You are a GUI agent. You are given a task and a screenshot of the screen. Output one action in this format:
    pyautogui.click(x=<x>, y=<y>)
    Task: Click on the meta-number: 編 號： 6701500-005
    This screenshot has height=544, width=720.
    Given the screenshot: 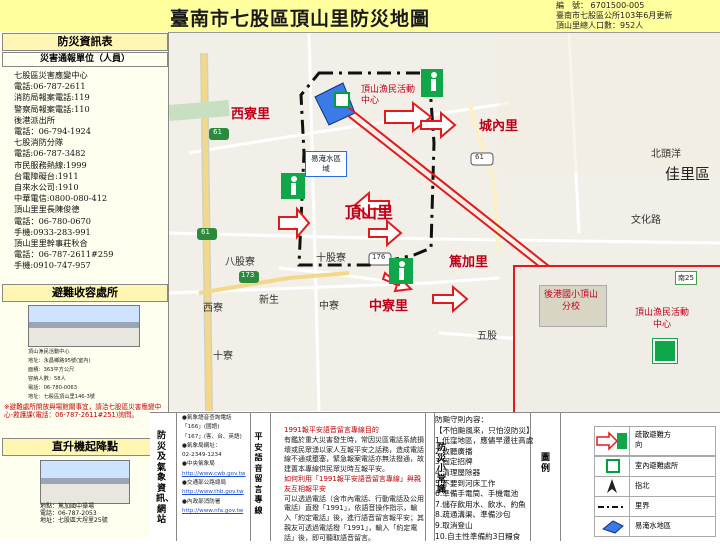 What is the action you would take?
    pyautogui.click(x=600, y=5)
    